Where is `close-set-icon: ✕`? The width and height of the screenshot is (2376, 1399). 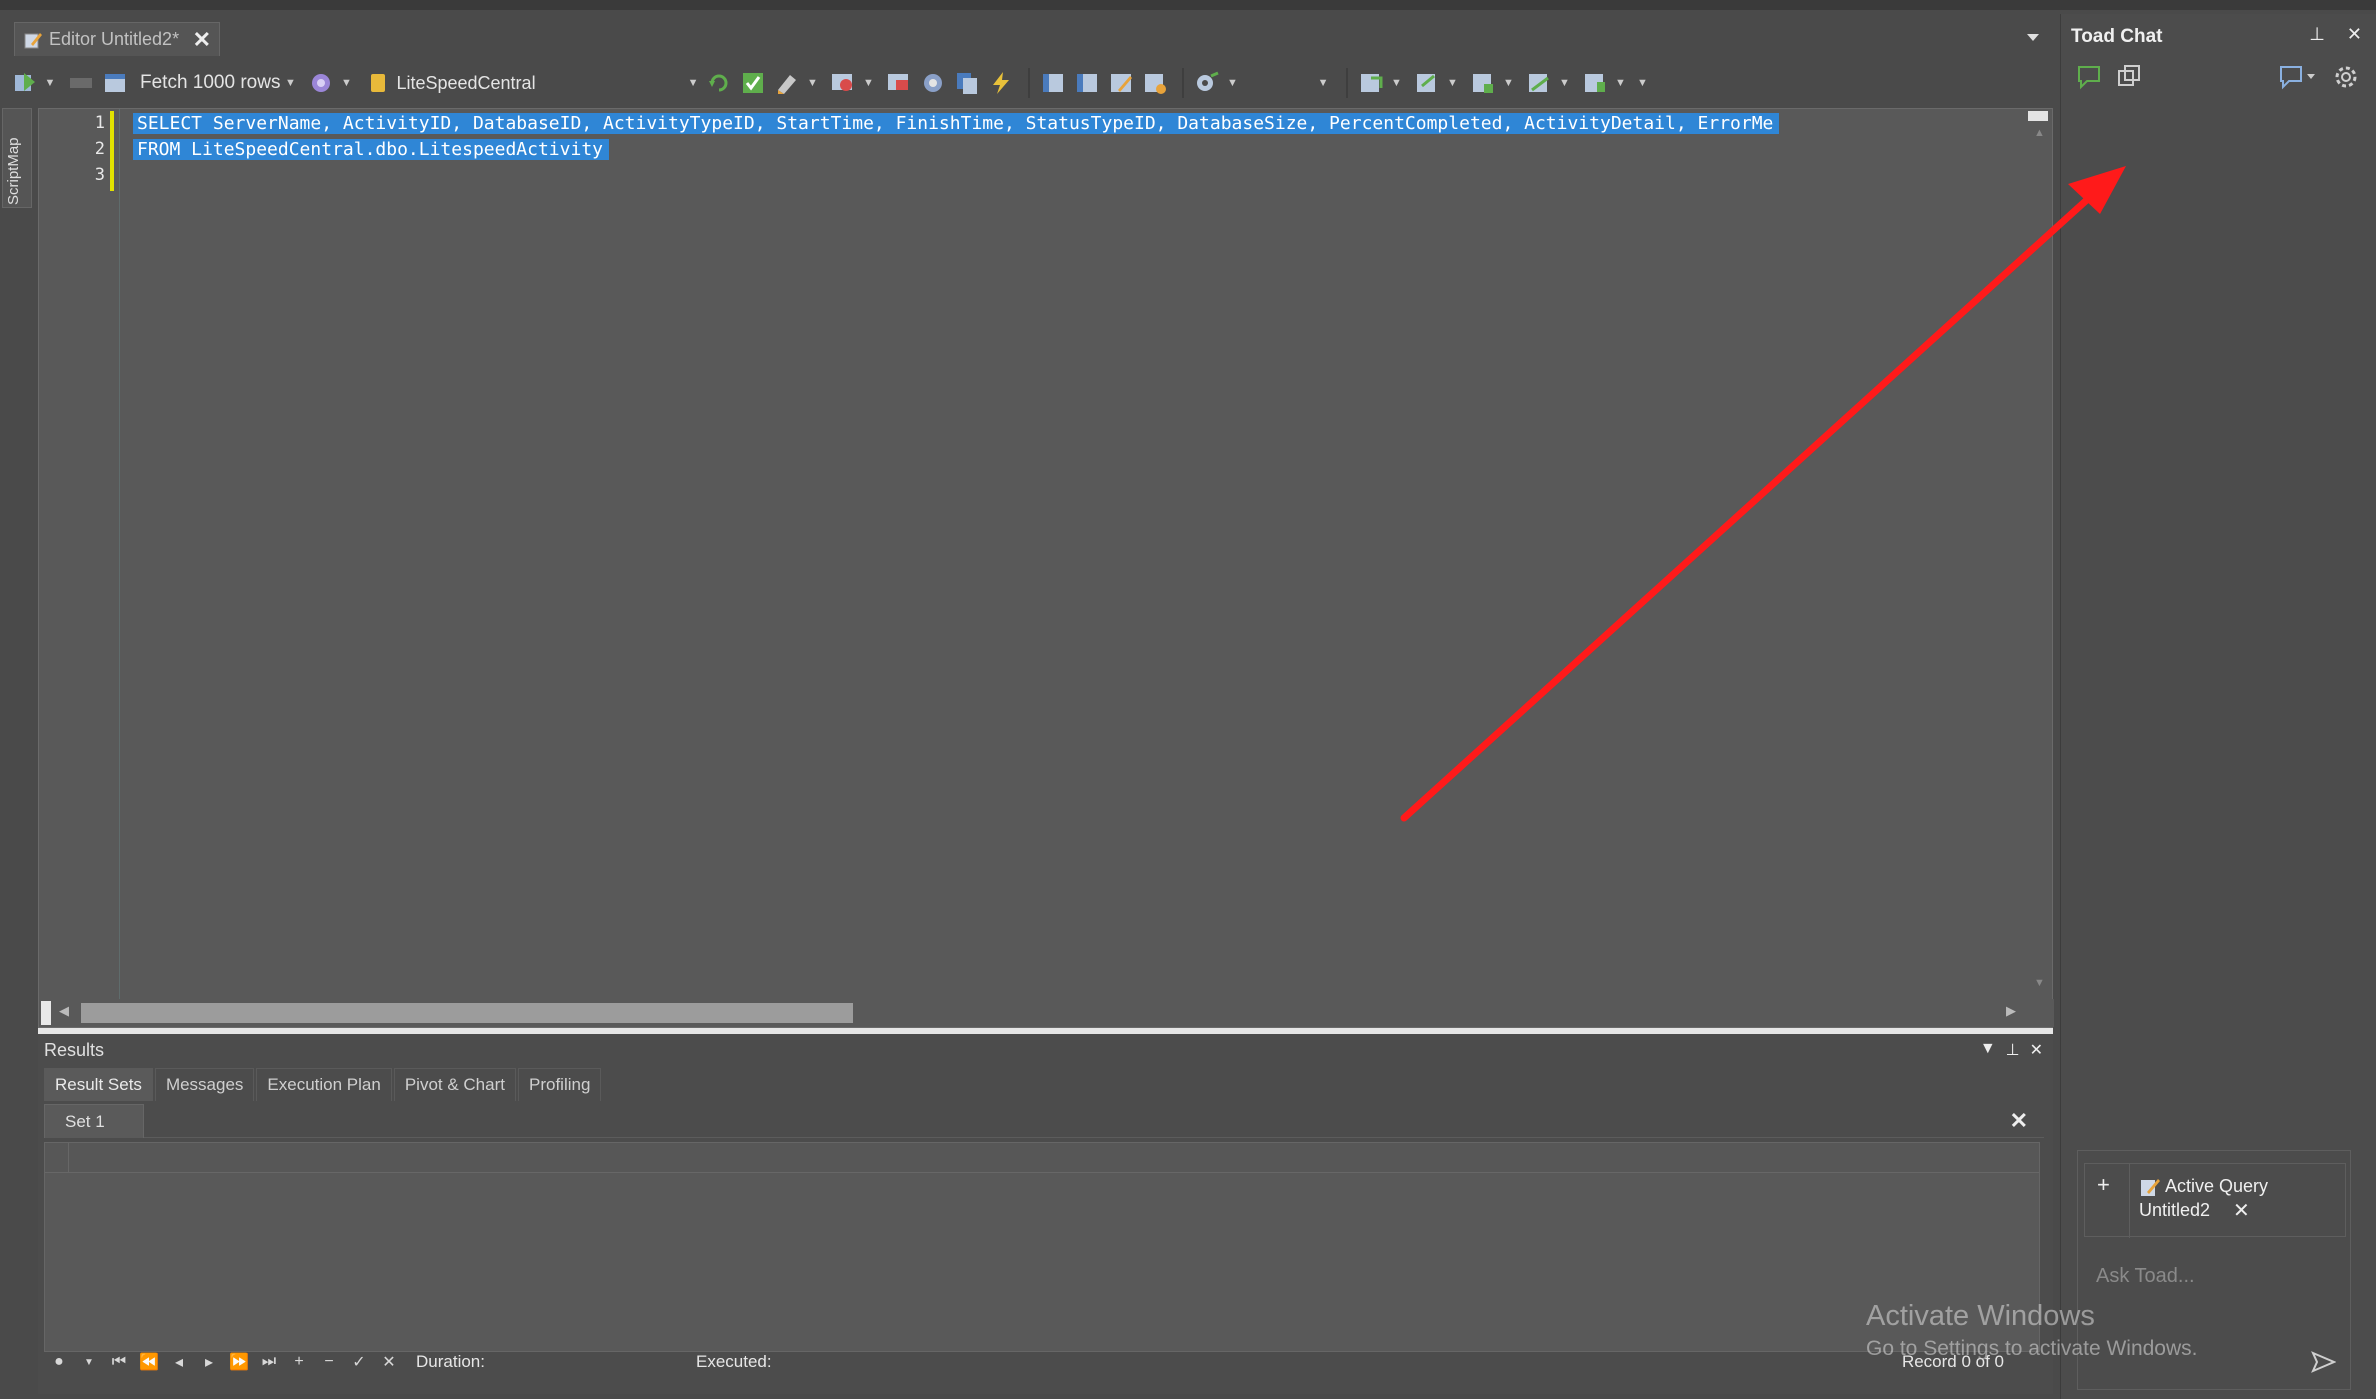
close-set-icon: ✕ is located at coordinates (2019, 1121).